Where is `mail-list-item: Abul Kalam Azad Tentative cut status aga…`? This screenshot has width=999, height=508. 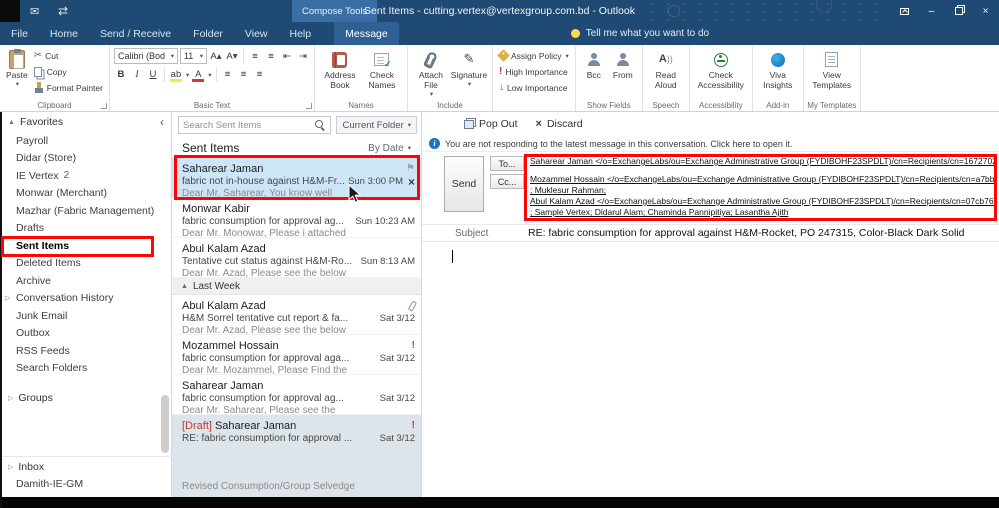 mail-list-item: Abul Kalam Azad Tentative cut status aga… is located at coordinates (296, 258).